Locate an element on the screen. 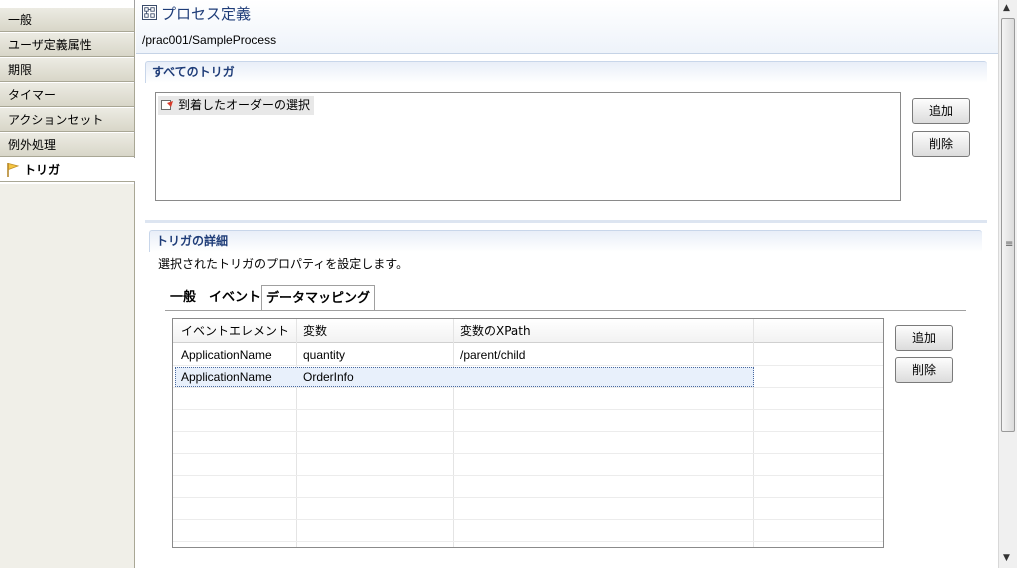 The height and width of the screenshot is (568, 1017). grip-icon: ≡ is located at coordinates (1009, 244).